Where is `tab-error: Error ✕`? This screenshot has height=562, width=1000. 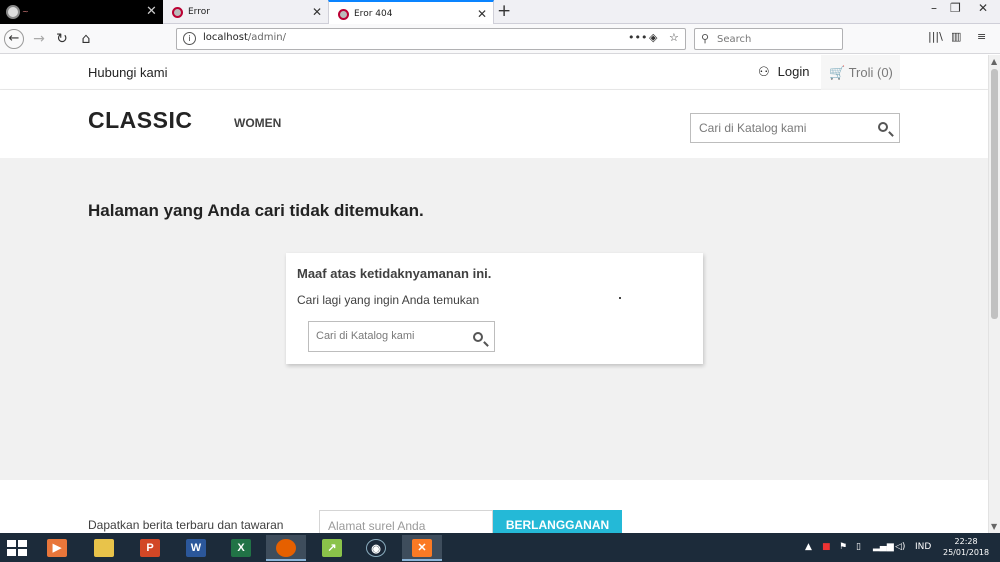
tab-error: Error ✕ is located at coordinates (245, 12).